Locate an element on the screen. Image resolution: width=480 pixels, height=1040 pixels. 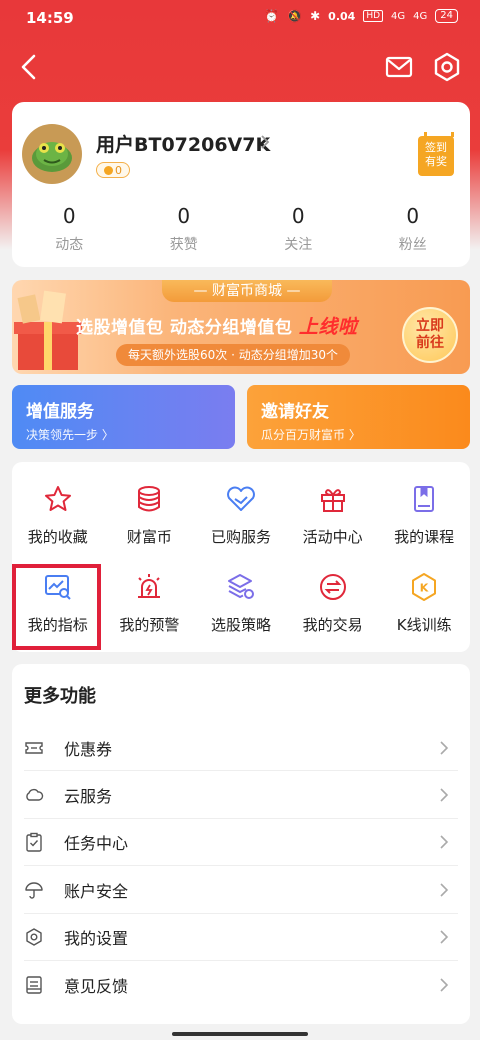
menu-label: 意见反馈 is located at coordinates (96, 986).